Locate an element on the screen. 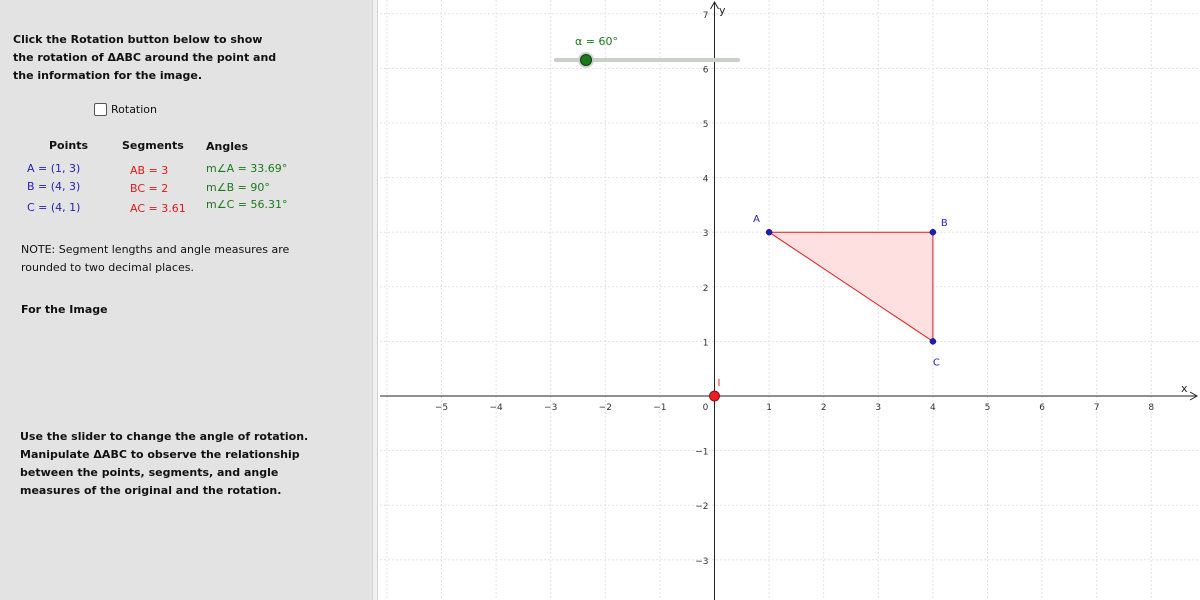  y-tick-label: −2 is located at coordinates (701, 507).